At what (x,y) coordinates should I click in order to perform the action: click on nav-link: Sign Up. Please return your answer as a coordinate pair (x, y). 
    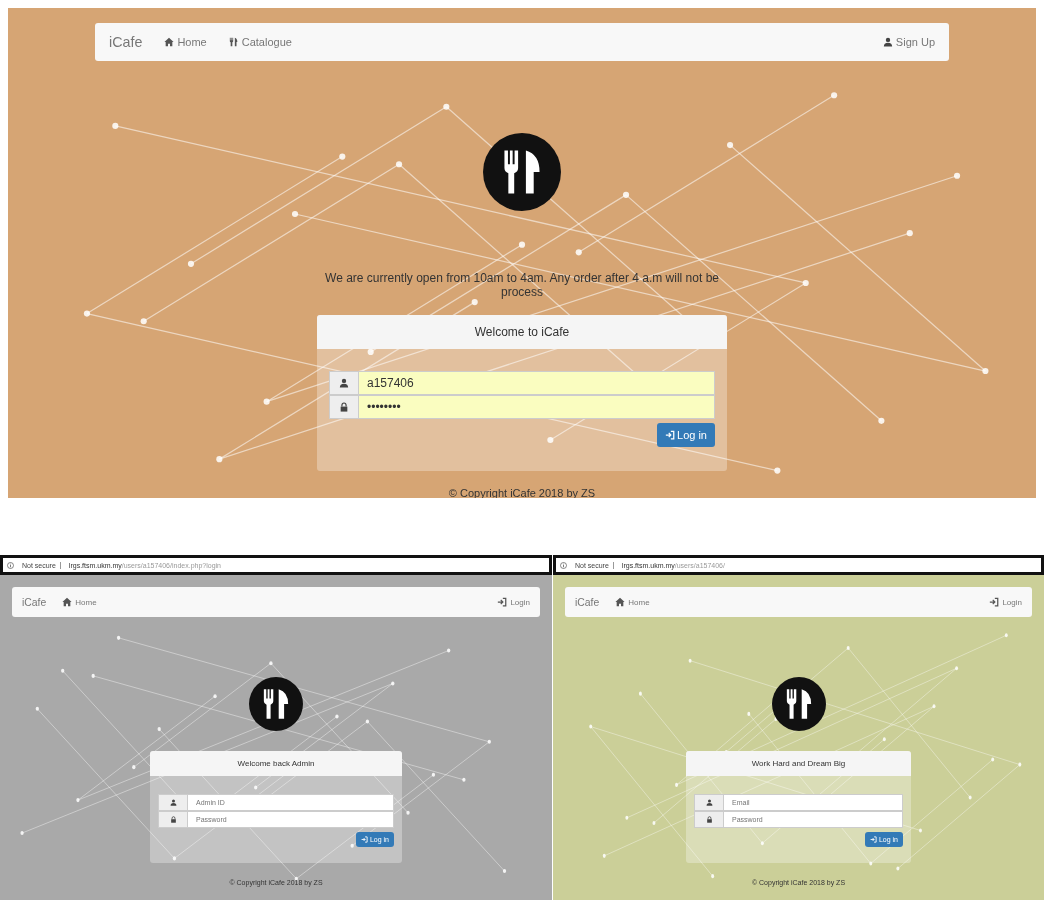
    Looking at the image, I should click on (908, 42).